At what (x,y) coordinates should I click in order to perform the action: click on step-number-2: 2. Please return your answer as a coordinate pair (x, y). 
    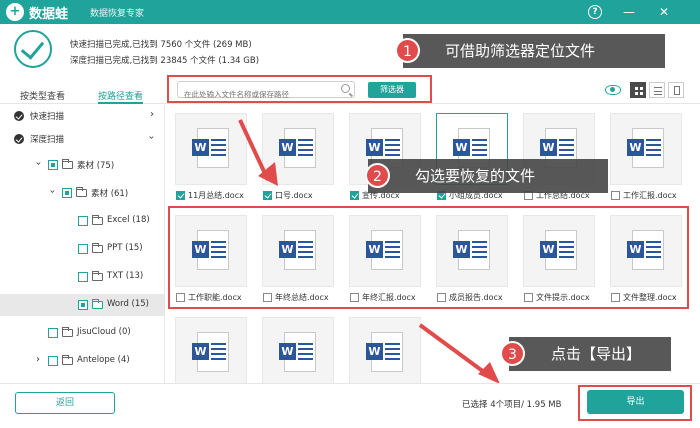
    Looking at the image, I should click on (377, 175).